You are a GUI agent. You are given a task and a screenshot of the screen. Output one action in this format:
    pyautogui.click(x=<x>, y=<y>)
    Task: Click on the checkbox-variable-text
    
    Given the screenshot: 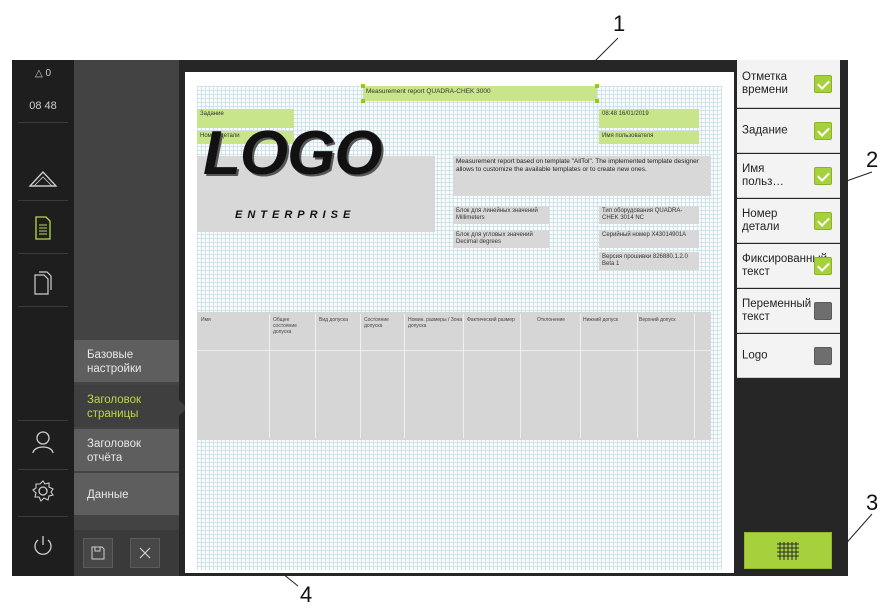 What is the action you would take?
    pyautogui.click(x=823, y=310)
    